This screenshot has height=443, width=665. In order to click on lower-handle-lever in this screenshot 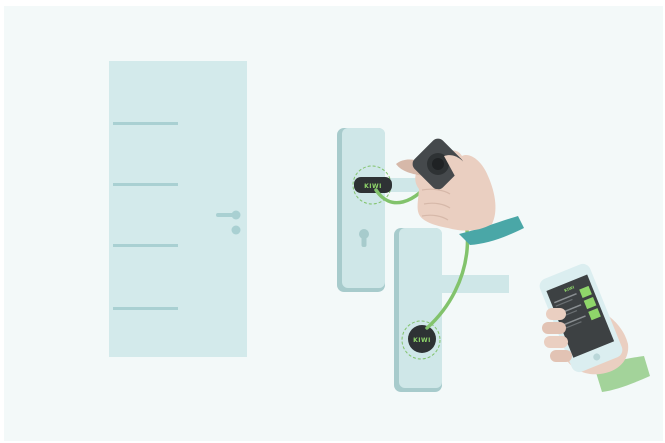, I will do `click(464, 284)`.